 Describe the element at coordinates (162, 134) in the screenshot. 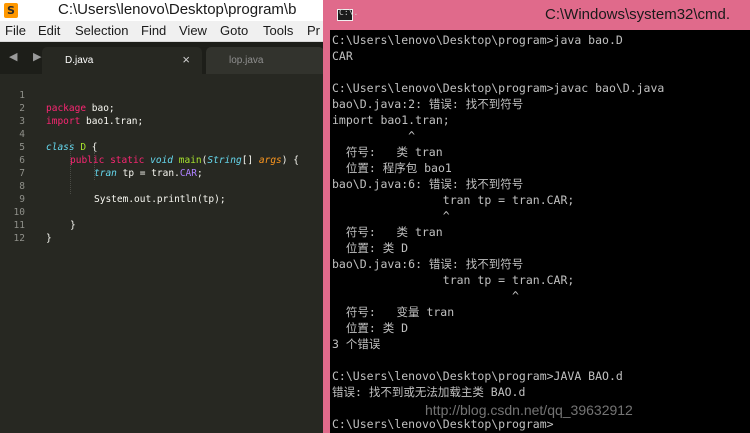

I see `code-line-4: 4 class D {` at that location.